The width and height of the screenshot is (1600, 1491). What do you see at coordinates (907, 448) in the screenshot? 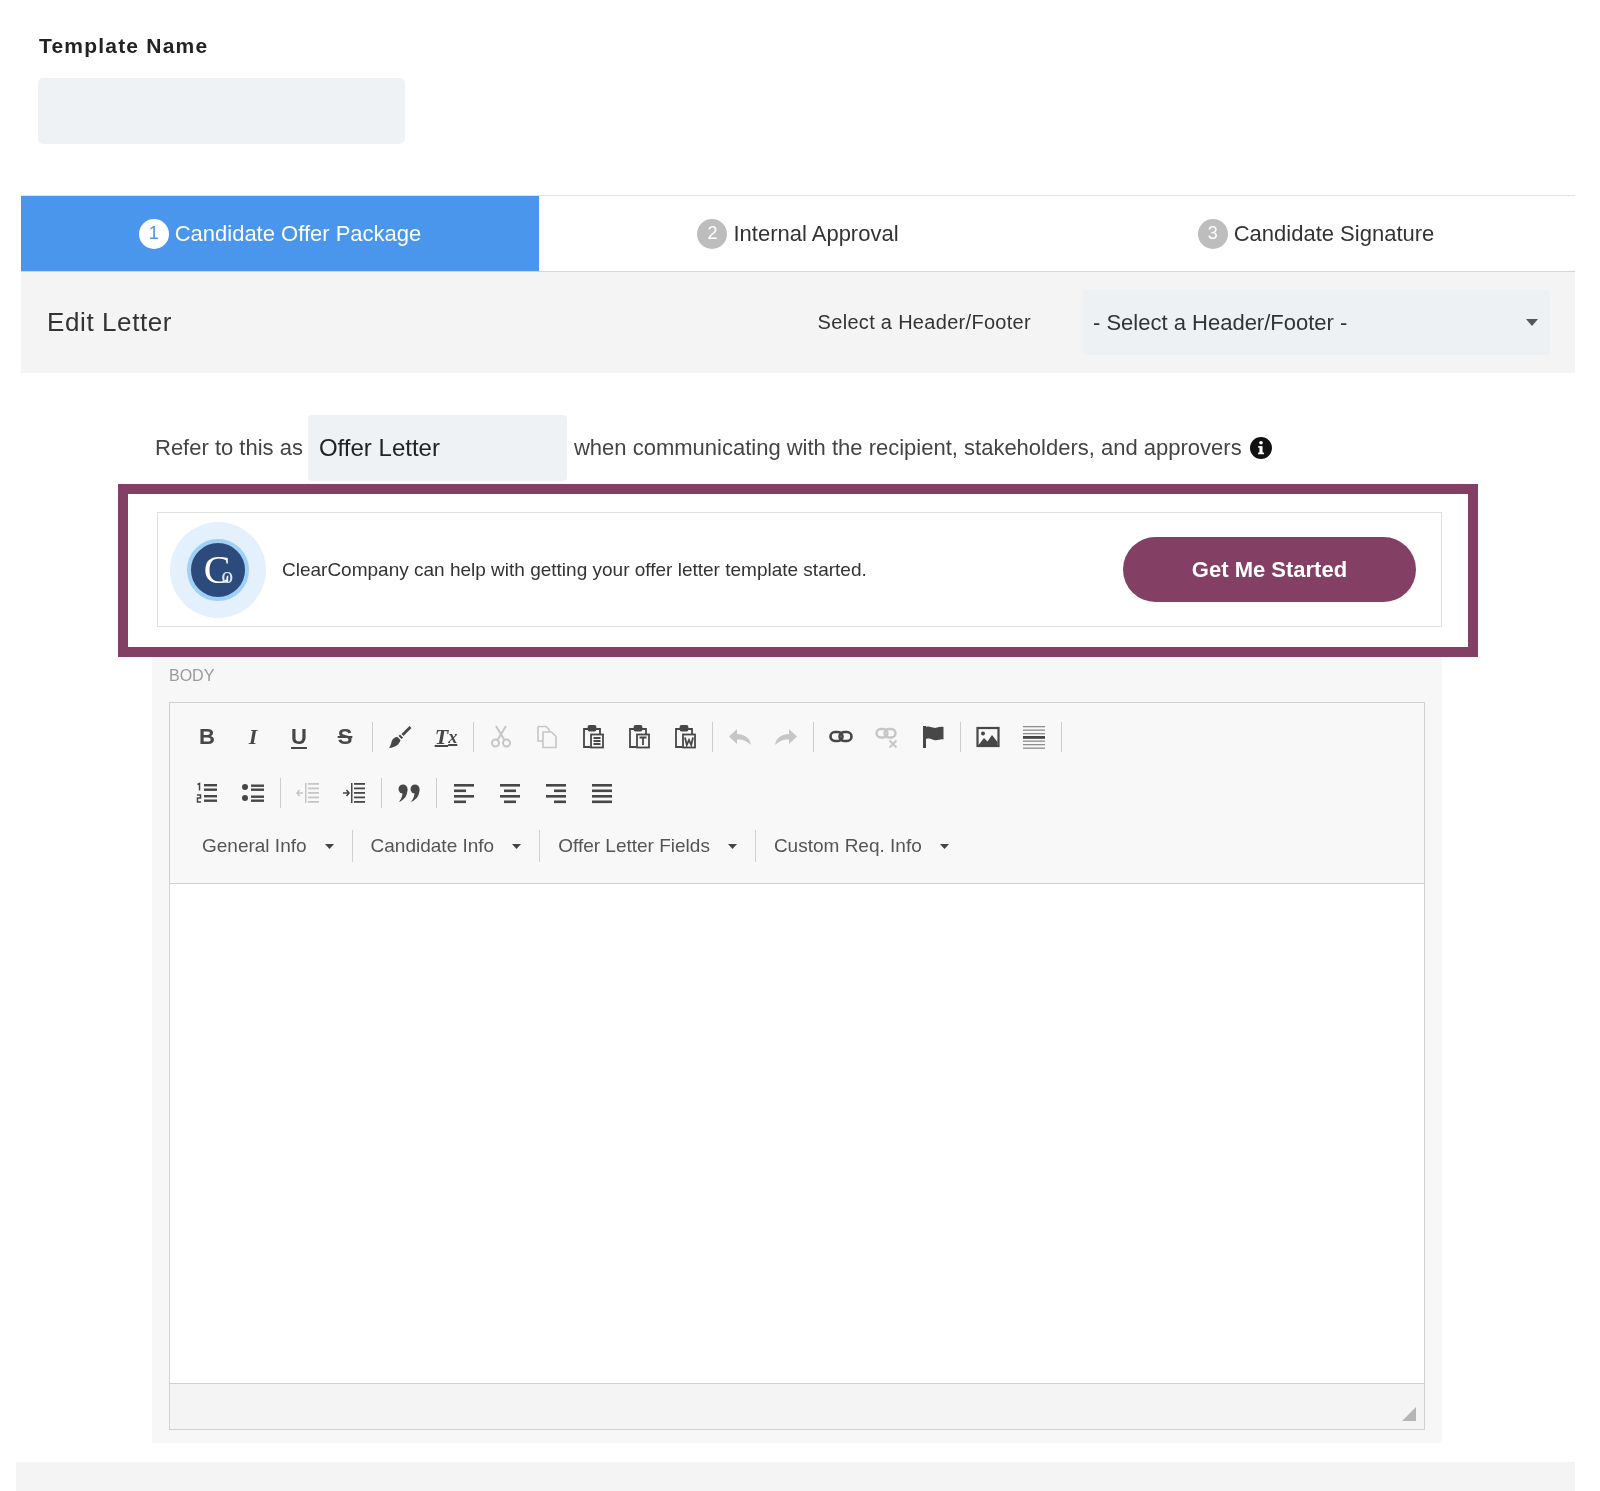
I see `refer-description: when communicating with the recipient, stakeholders, and approvers` at bounding box center [907, 448].